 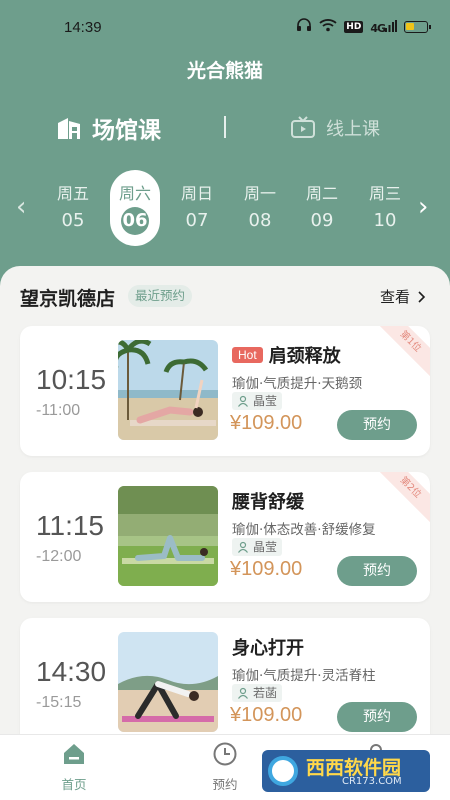 What do you see at coordinates (322, 220) in the screenshot?
I see `date-day: 09` at bounding box center [322, 220].